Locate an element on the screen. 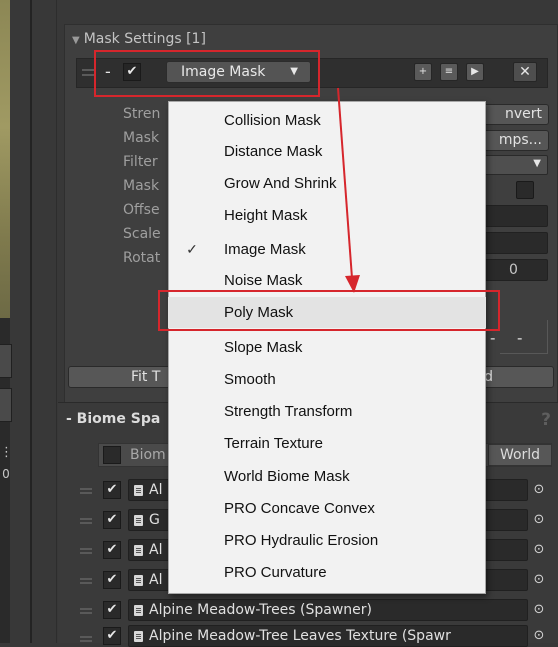  menu-item-strength-transform: Strength Transform is located at coordinates (327, 411).